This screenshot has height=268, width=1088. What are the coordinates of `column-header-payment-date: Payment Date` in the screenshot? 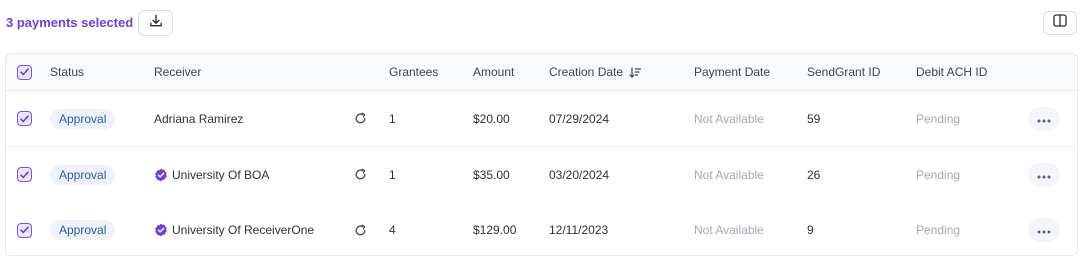 It's located at (732, 72).